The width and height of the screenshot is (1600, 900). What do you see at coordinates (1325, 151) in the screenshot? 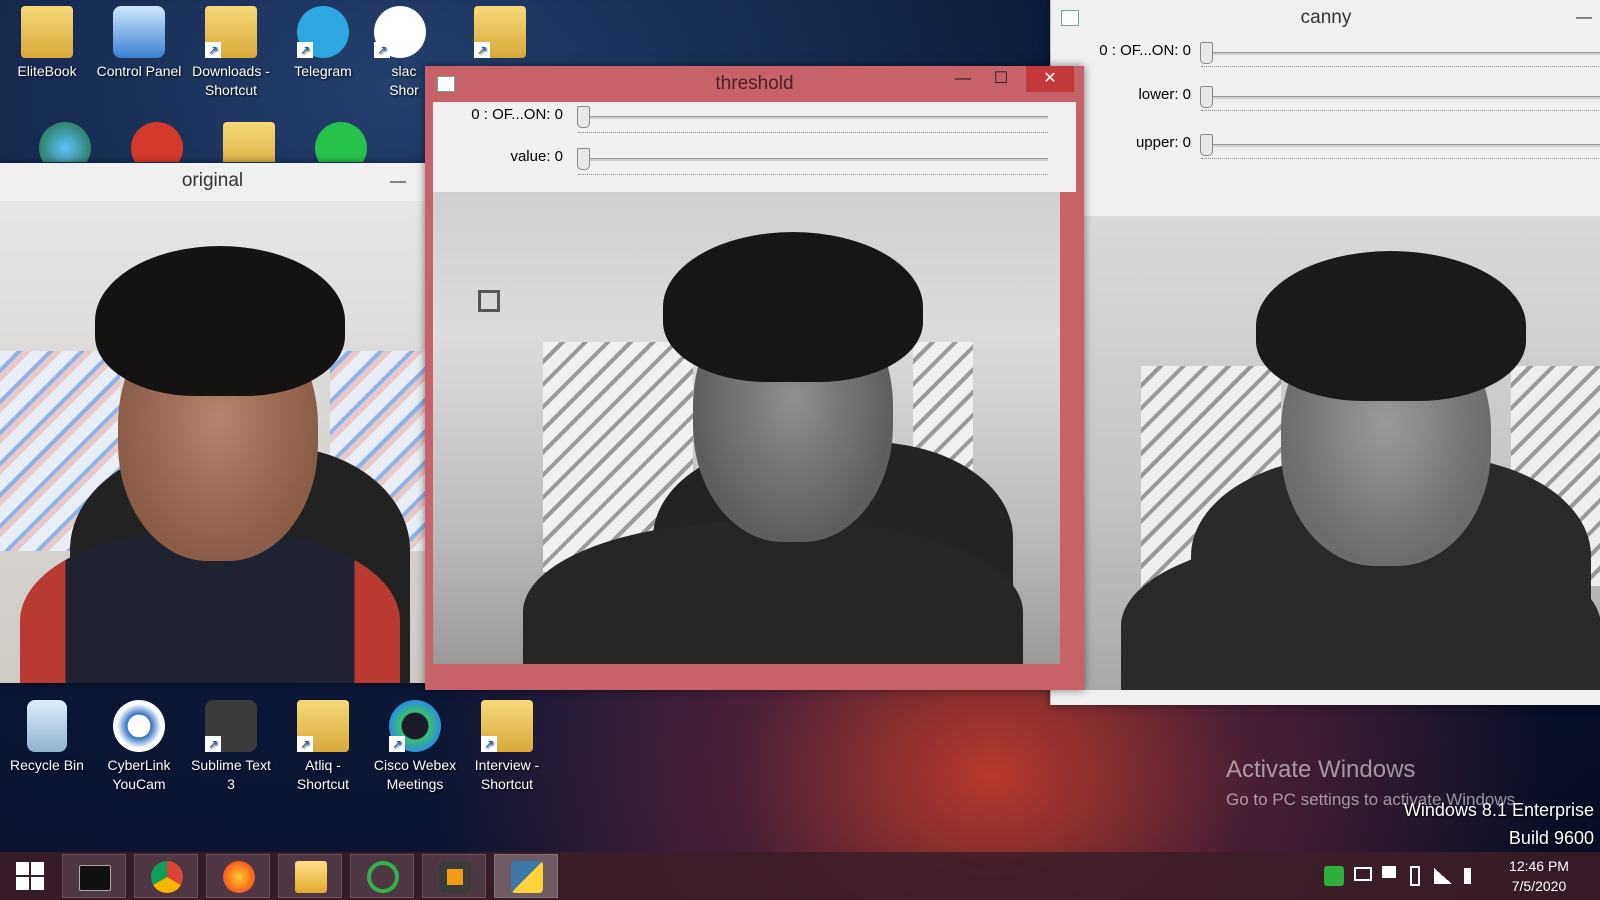
I see `trackbar-upper: upper: 0` at bounding box center [1325, 151].